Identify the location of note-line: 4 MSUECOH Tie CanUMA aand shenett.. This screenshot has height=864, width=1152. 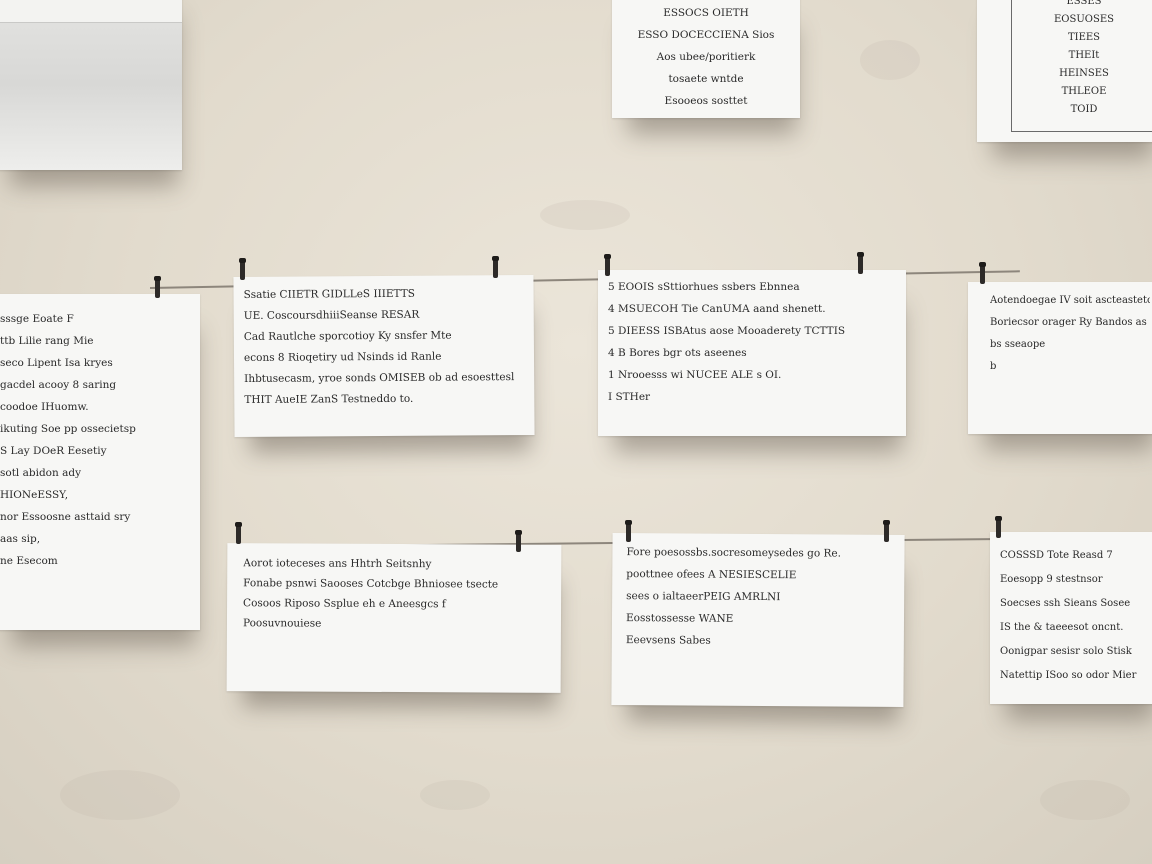
(717, 309).